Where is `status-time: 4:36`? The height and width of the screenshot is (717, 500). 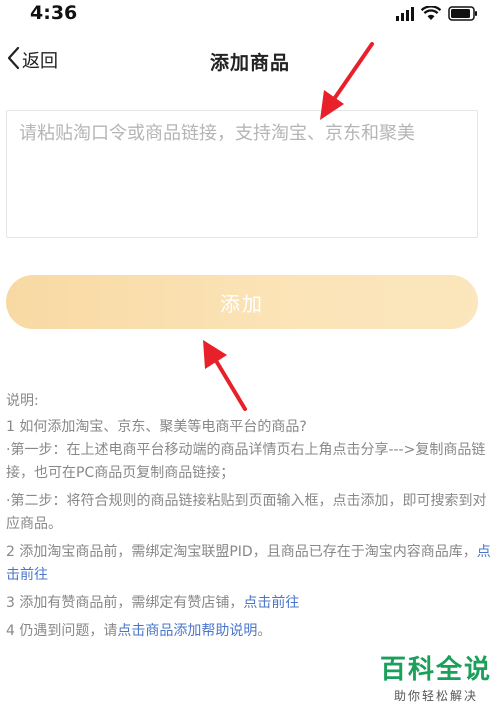 status-time: 4:36 is located at coordinates (54, 13).